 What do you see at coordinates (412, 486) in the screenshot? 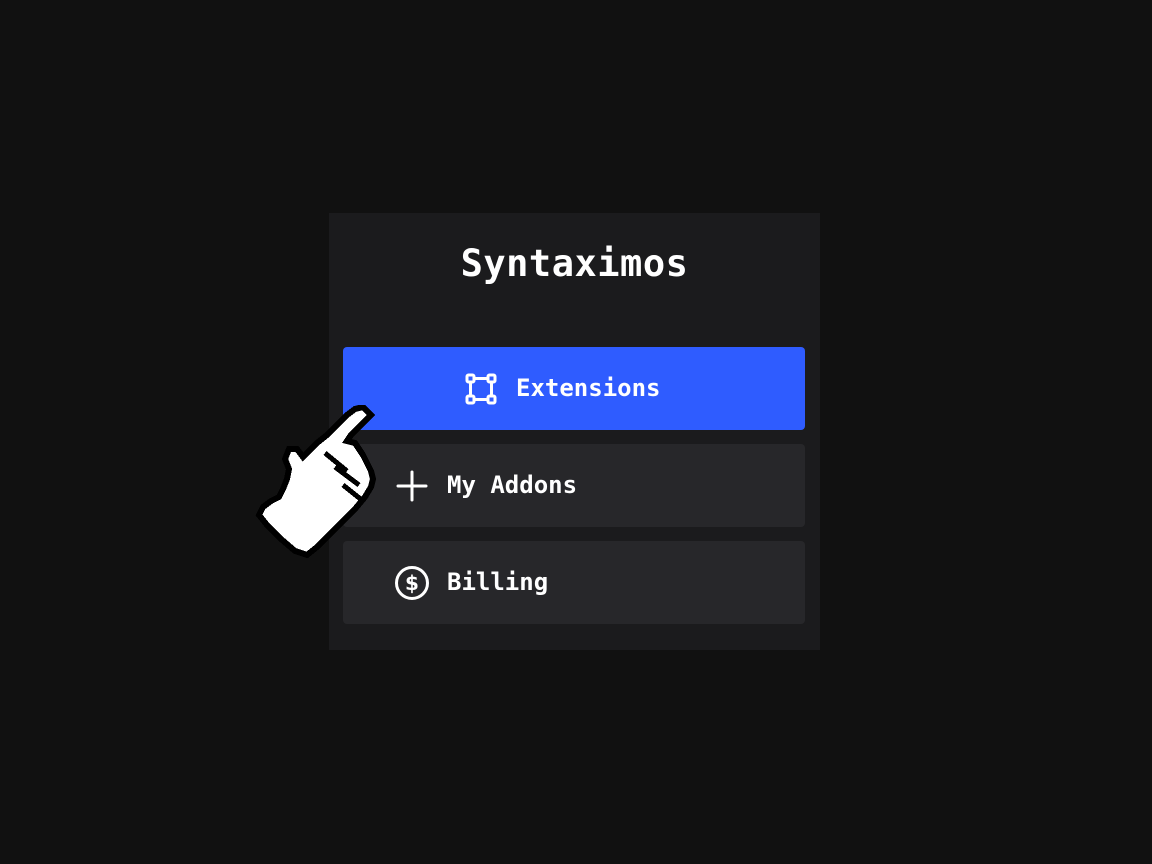
I see `plus-icon` at bounding box center [412, 486].